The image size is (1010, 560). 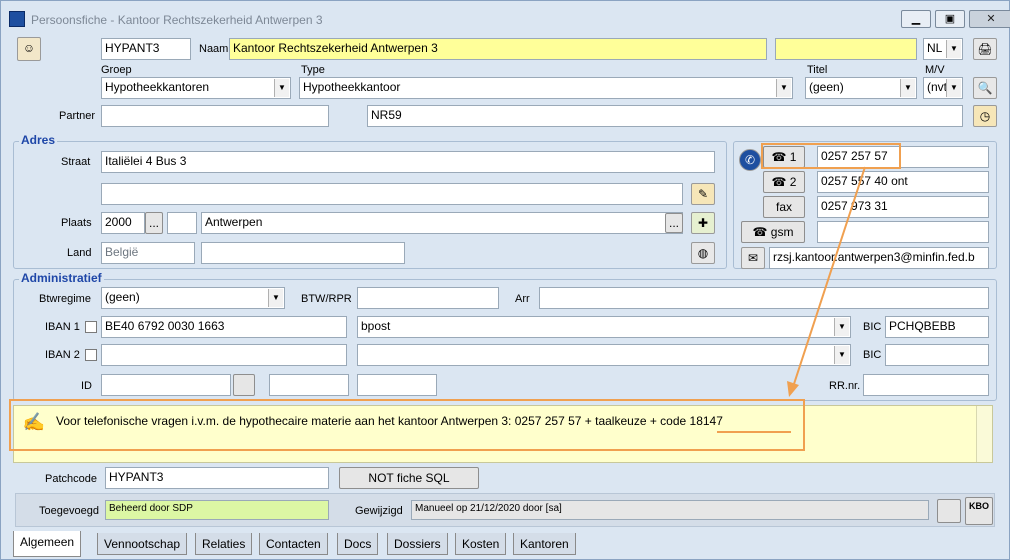 What do you see at coordinates (76, 162) in the screenshot?
I see `straat-label: Straat` at bounding box center [76, 162].